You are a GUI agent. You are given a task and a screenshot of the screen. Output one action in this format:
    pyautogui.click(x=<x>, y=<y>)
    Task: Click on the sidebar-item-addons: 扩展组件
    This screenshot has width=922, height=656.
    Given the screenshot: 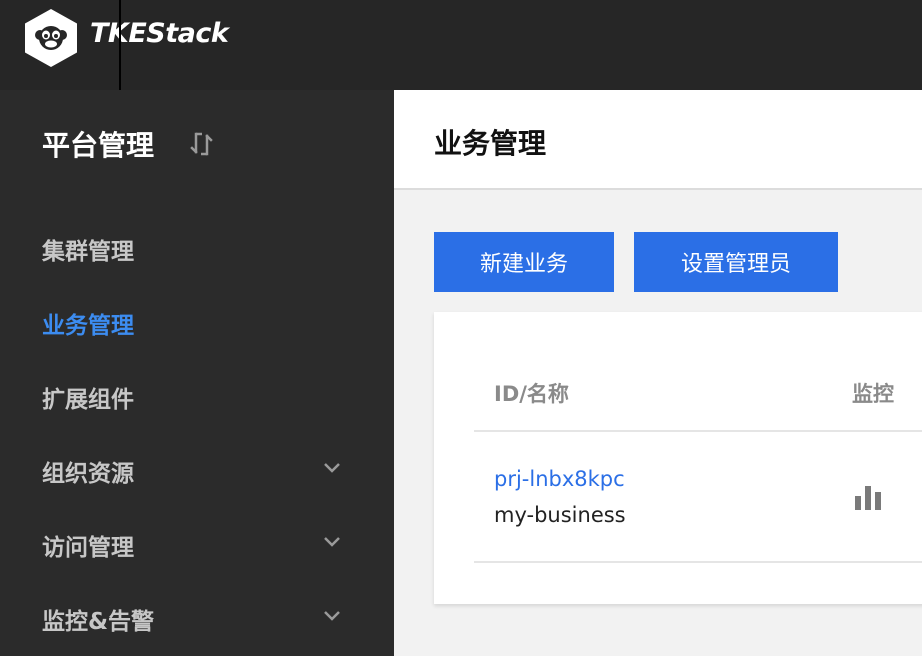 What is the action you would take?
    pyautogui.click(x=197, y=396)
    